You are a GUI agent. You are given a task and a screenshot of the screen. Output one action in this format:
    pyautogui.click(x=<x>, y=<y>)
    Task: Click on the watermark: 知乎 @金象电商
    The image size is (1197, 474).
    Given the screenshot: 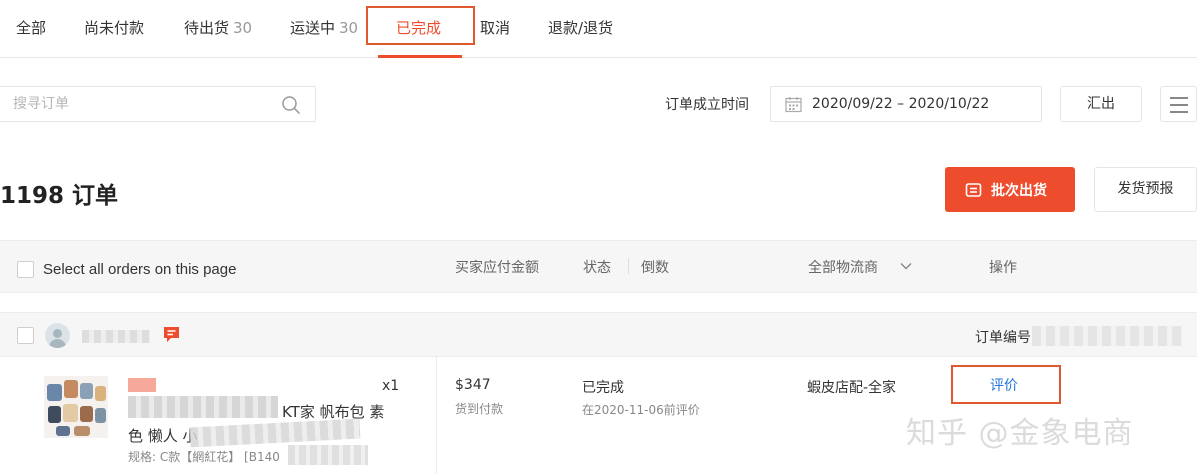 What is the action you would take?
    pyautogui.click(x=1020, y=433)
    